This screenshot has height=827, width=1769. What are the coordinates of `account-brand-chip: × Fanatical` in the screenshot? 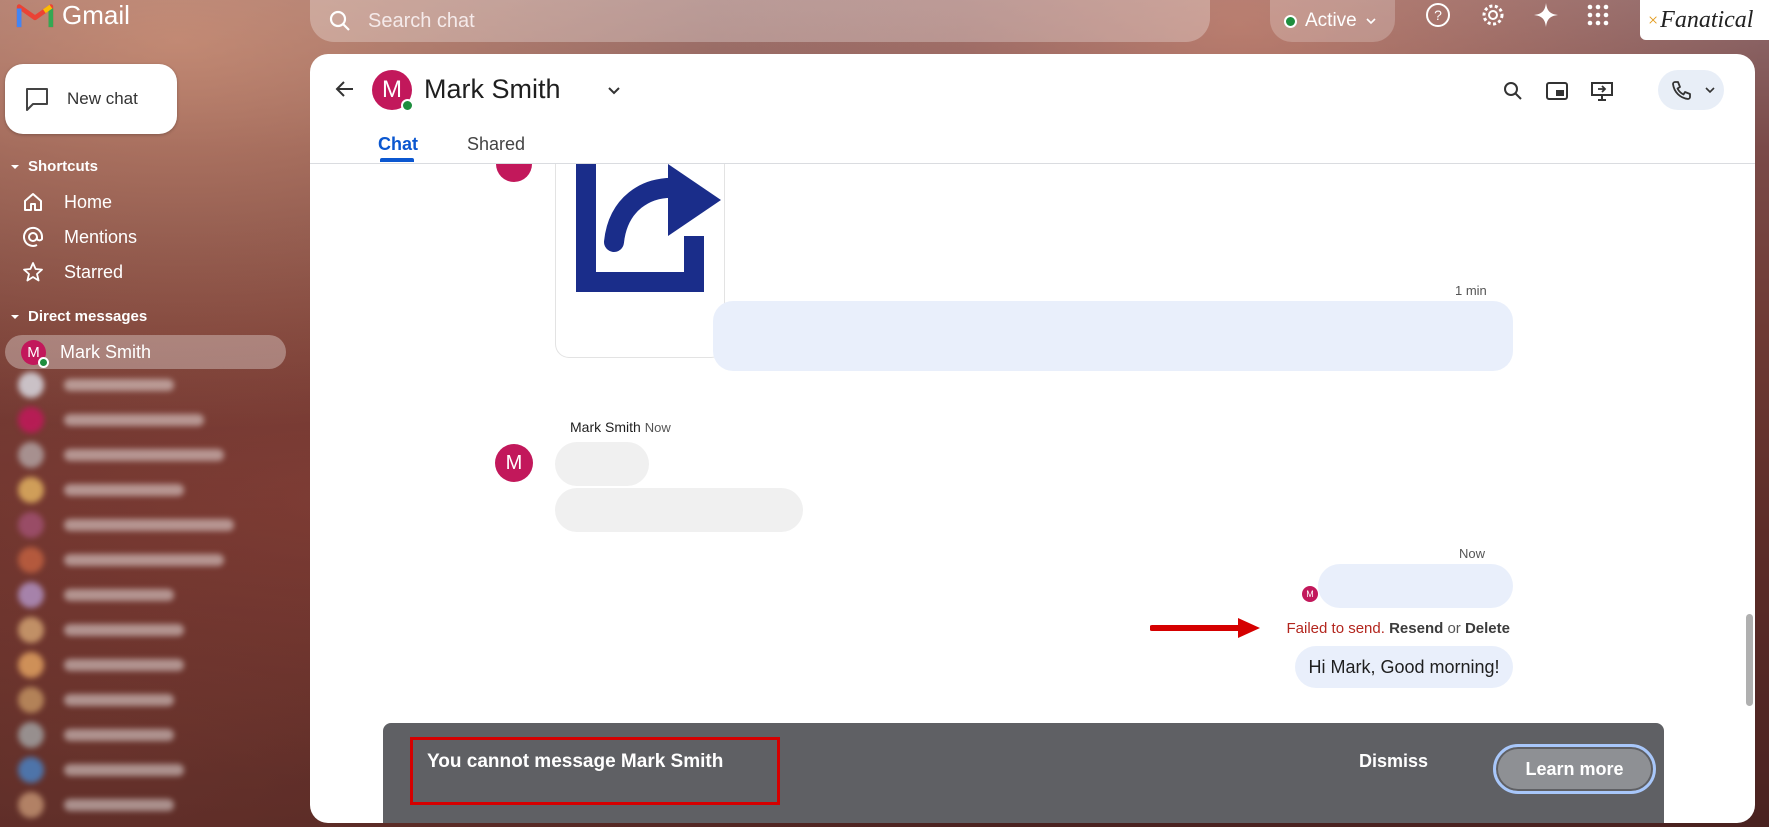 It's located at (1704, 20).